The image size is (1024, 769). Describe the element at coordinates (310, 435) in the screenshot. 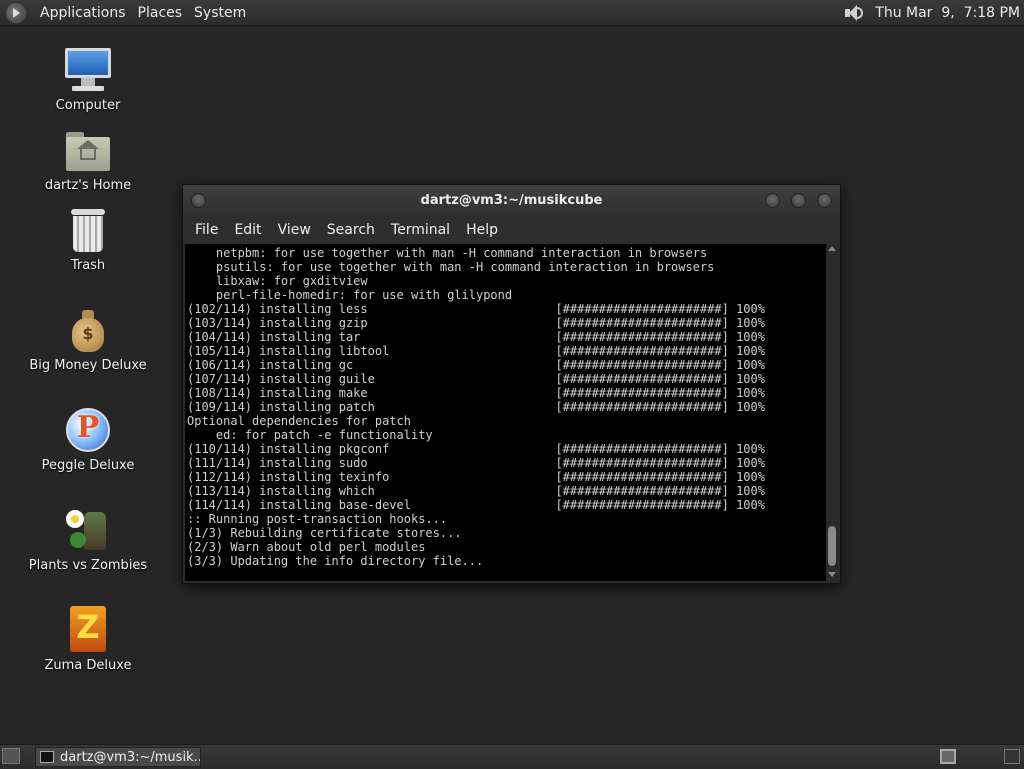

I see `terminal-line: ed: for patch -e functionality` at that location.